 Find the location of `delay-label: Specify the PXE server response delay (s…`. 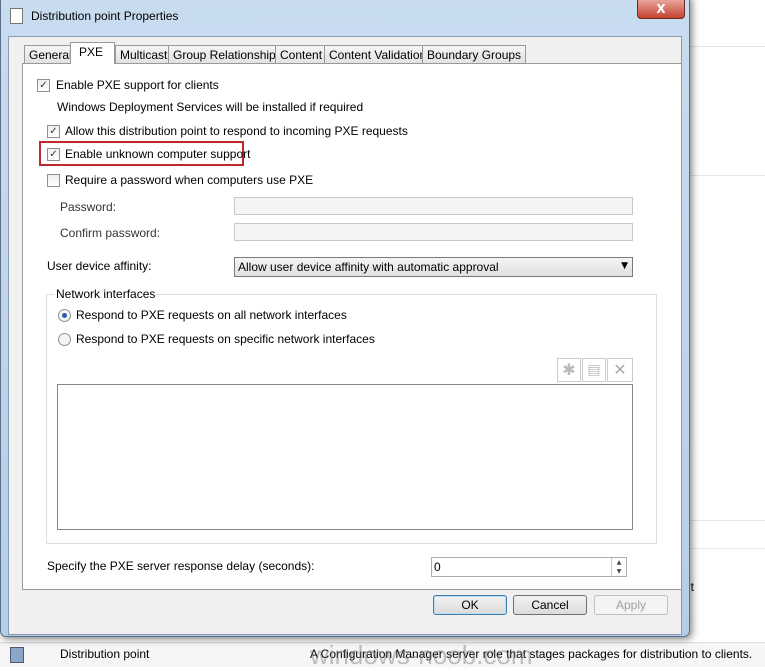

delay-label: Specify the PXE server response delay (s… is located at coordinates (181, 566).